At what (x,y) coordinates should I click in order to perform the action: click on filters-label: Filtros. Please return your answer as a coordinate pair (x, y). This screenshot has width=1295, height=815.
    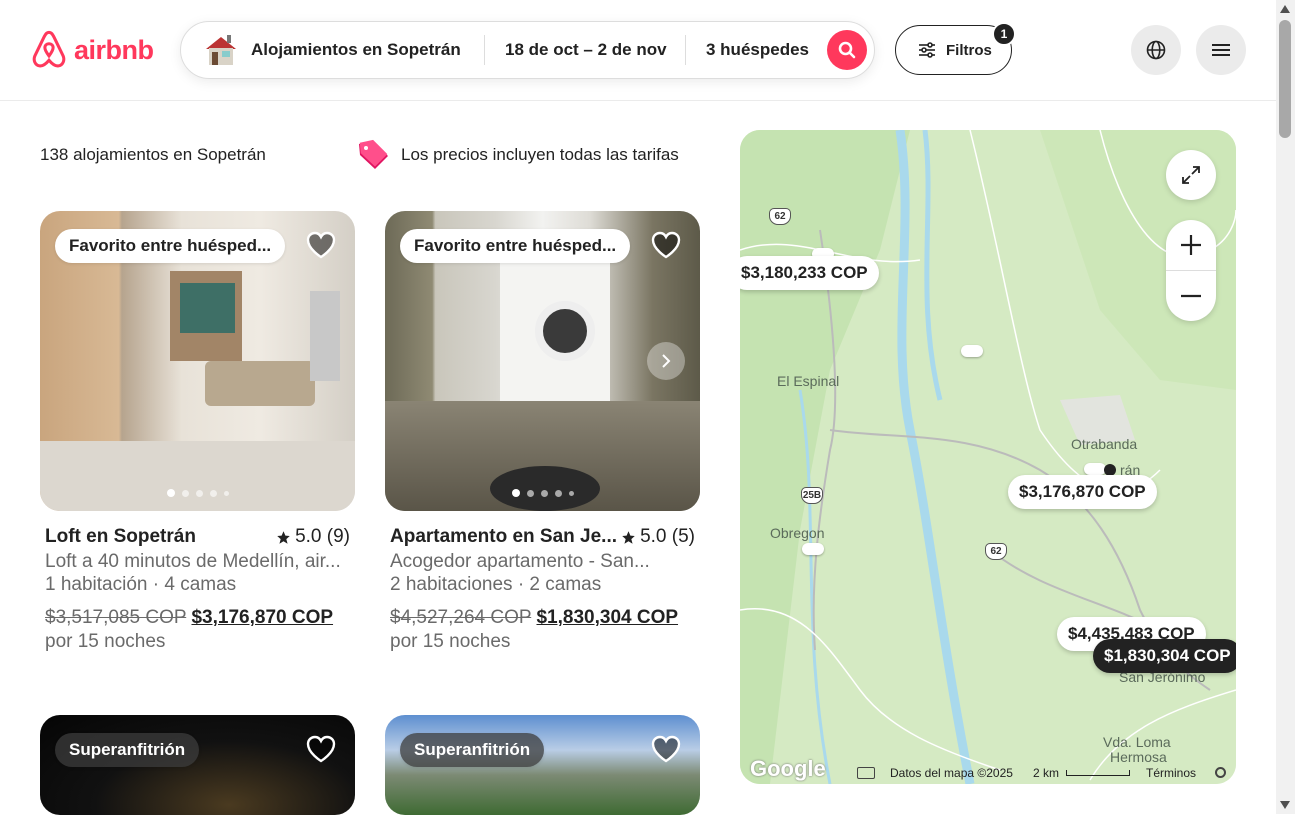
    Looking at the image, I should click on (969, 50).